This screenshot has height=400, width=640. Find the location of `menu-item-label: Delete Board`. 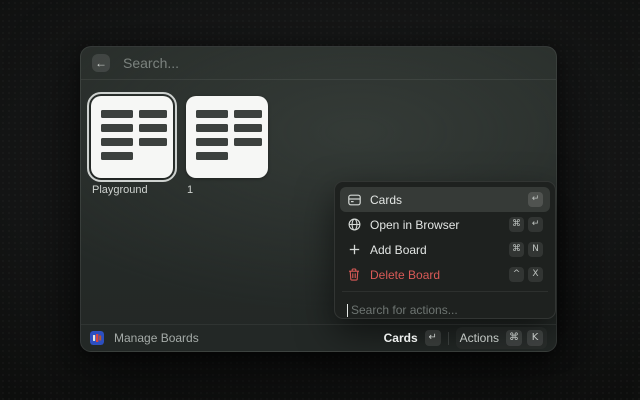

menu-item-label: Delete Board is located at coordinates (405, 274).